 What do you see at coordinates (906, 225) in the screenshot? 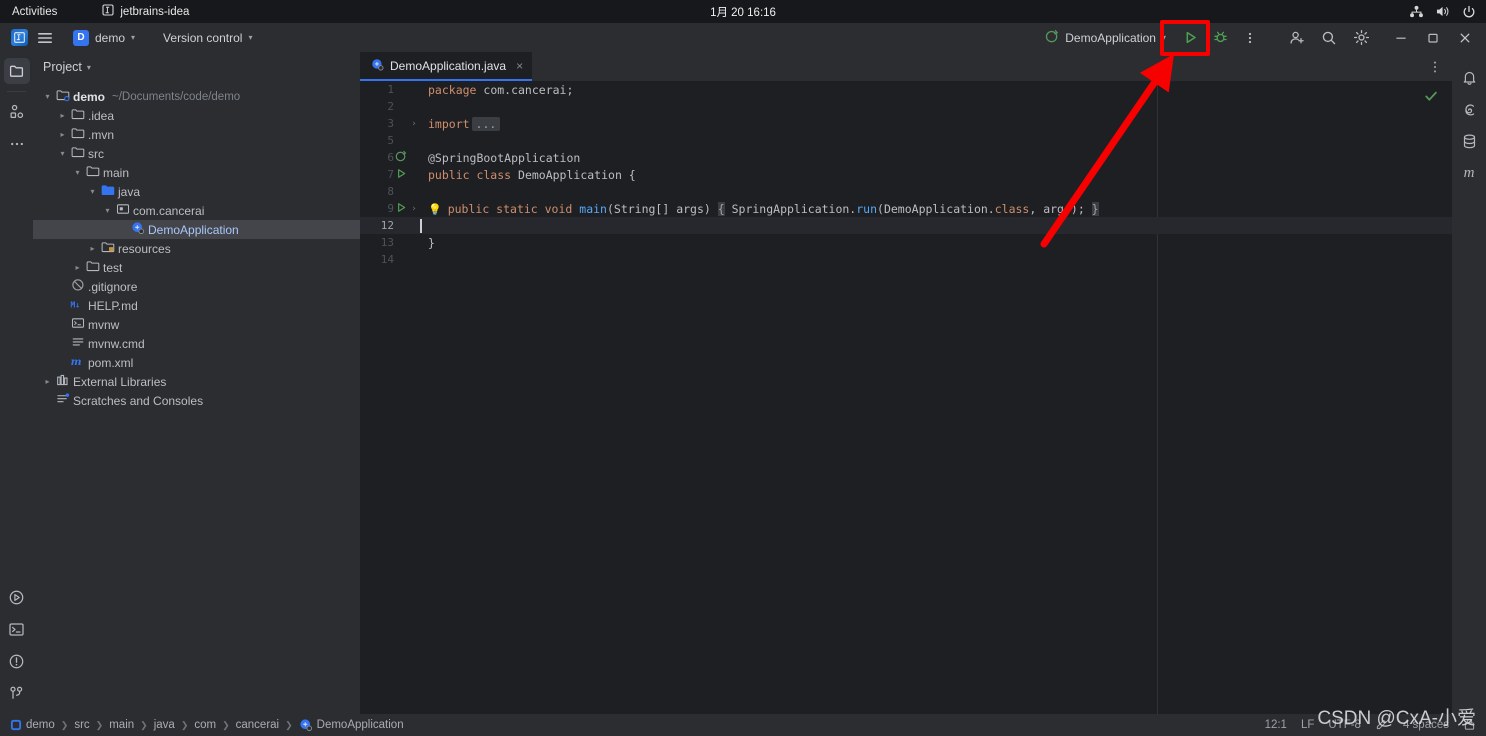
I see `code-line: 12` at bounding box center [906, 225].